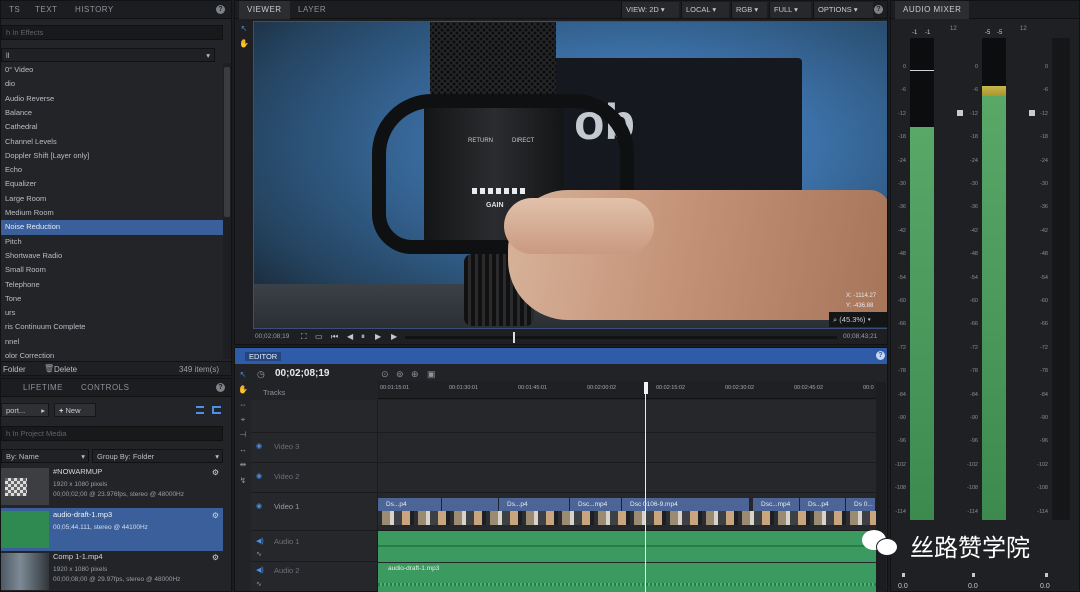 This screenshot has height=592, width=1080. Describe the element at coordinates (627, 546) in the screenshot. I see `audio-clip` at that location.